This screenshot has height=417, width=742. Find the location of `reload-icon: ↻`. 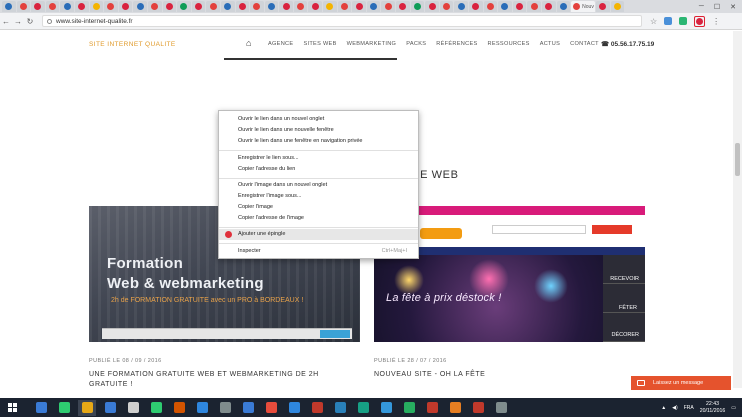

reload-icon: ↻ is located at coordinates (30, 21).